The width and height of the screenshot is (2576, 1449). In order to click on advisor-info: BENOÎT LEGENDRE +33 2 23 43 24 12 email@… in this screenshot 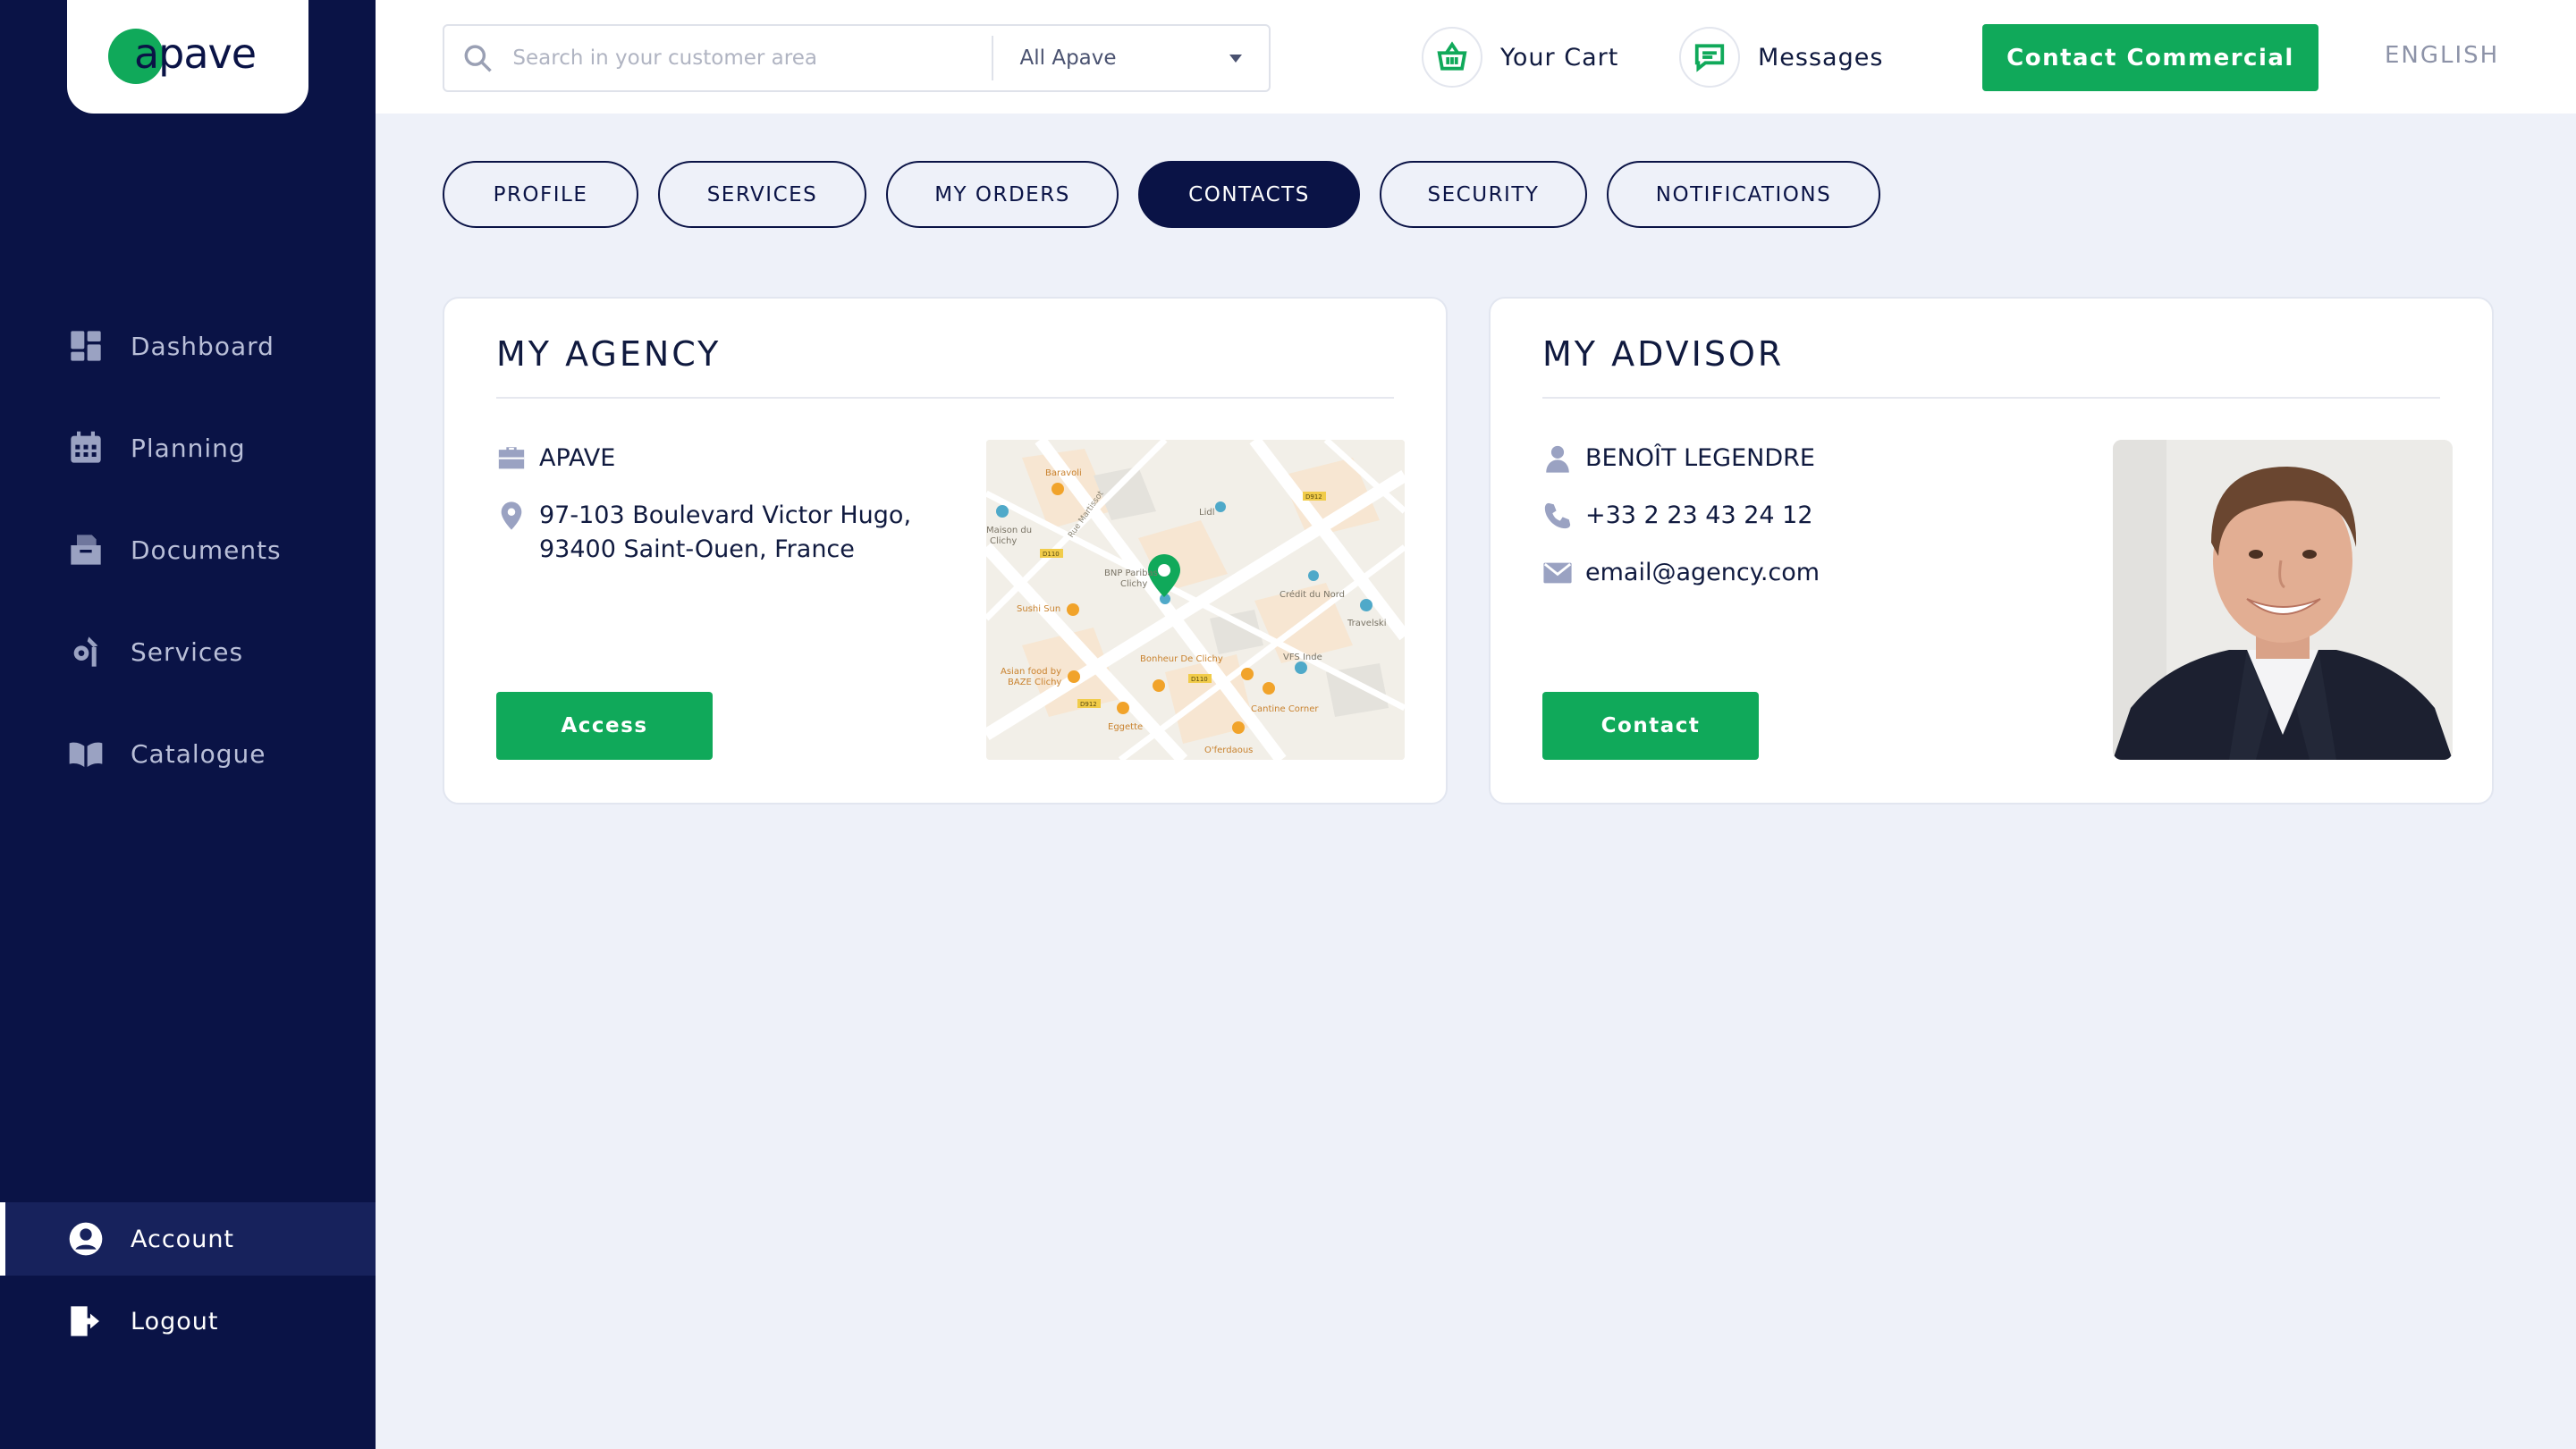, I will do `click(1681, 527)`.